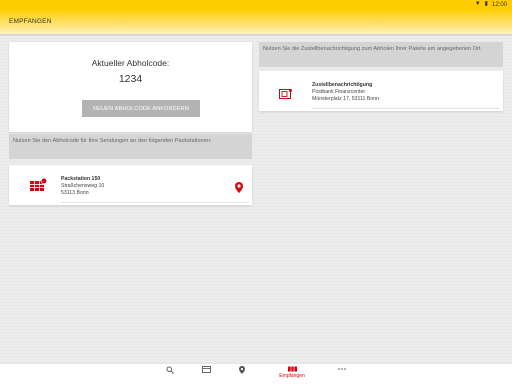 The height and width of the screenshot is (384, 512). What do you see at coordinates (339, 92) in the screenshot?
I see `notice-place: Postbank Finanzcenter` at bounding box center [339, 92].